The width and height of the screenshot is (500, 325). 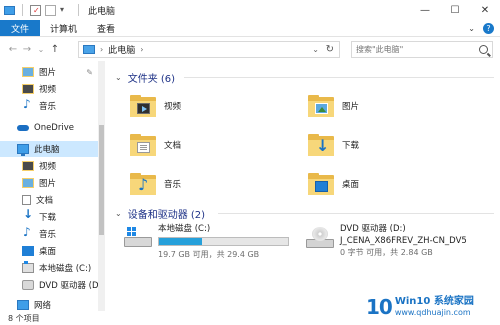 I want to click on search-box, so click(x=422, y=49).